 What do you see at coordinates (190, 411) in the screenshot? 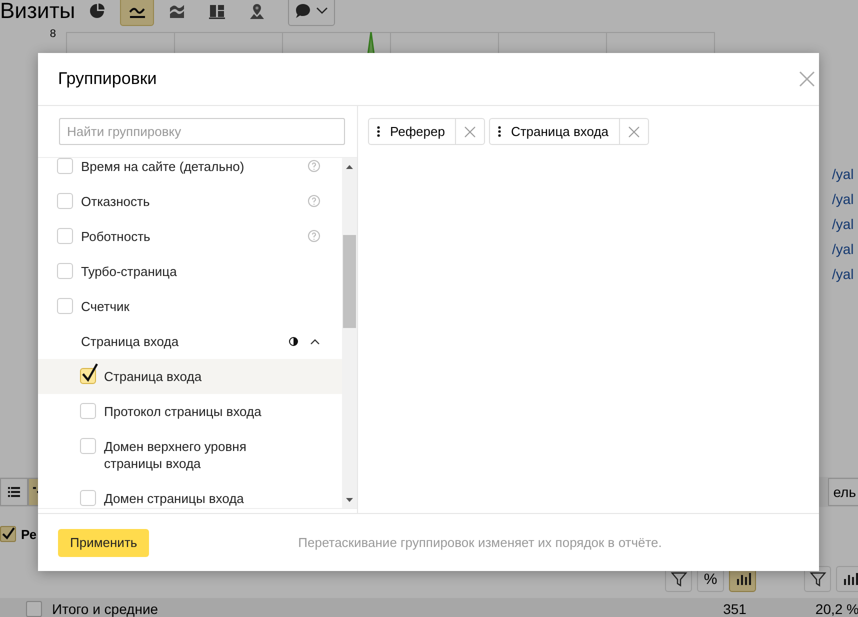
I see `list-item: Протокол страницы входа` at bounding box center [190, 411].